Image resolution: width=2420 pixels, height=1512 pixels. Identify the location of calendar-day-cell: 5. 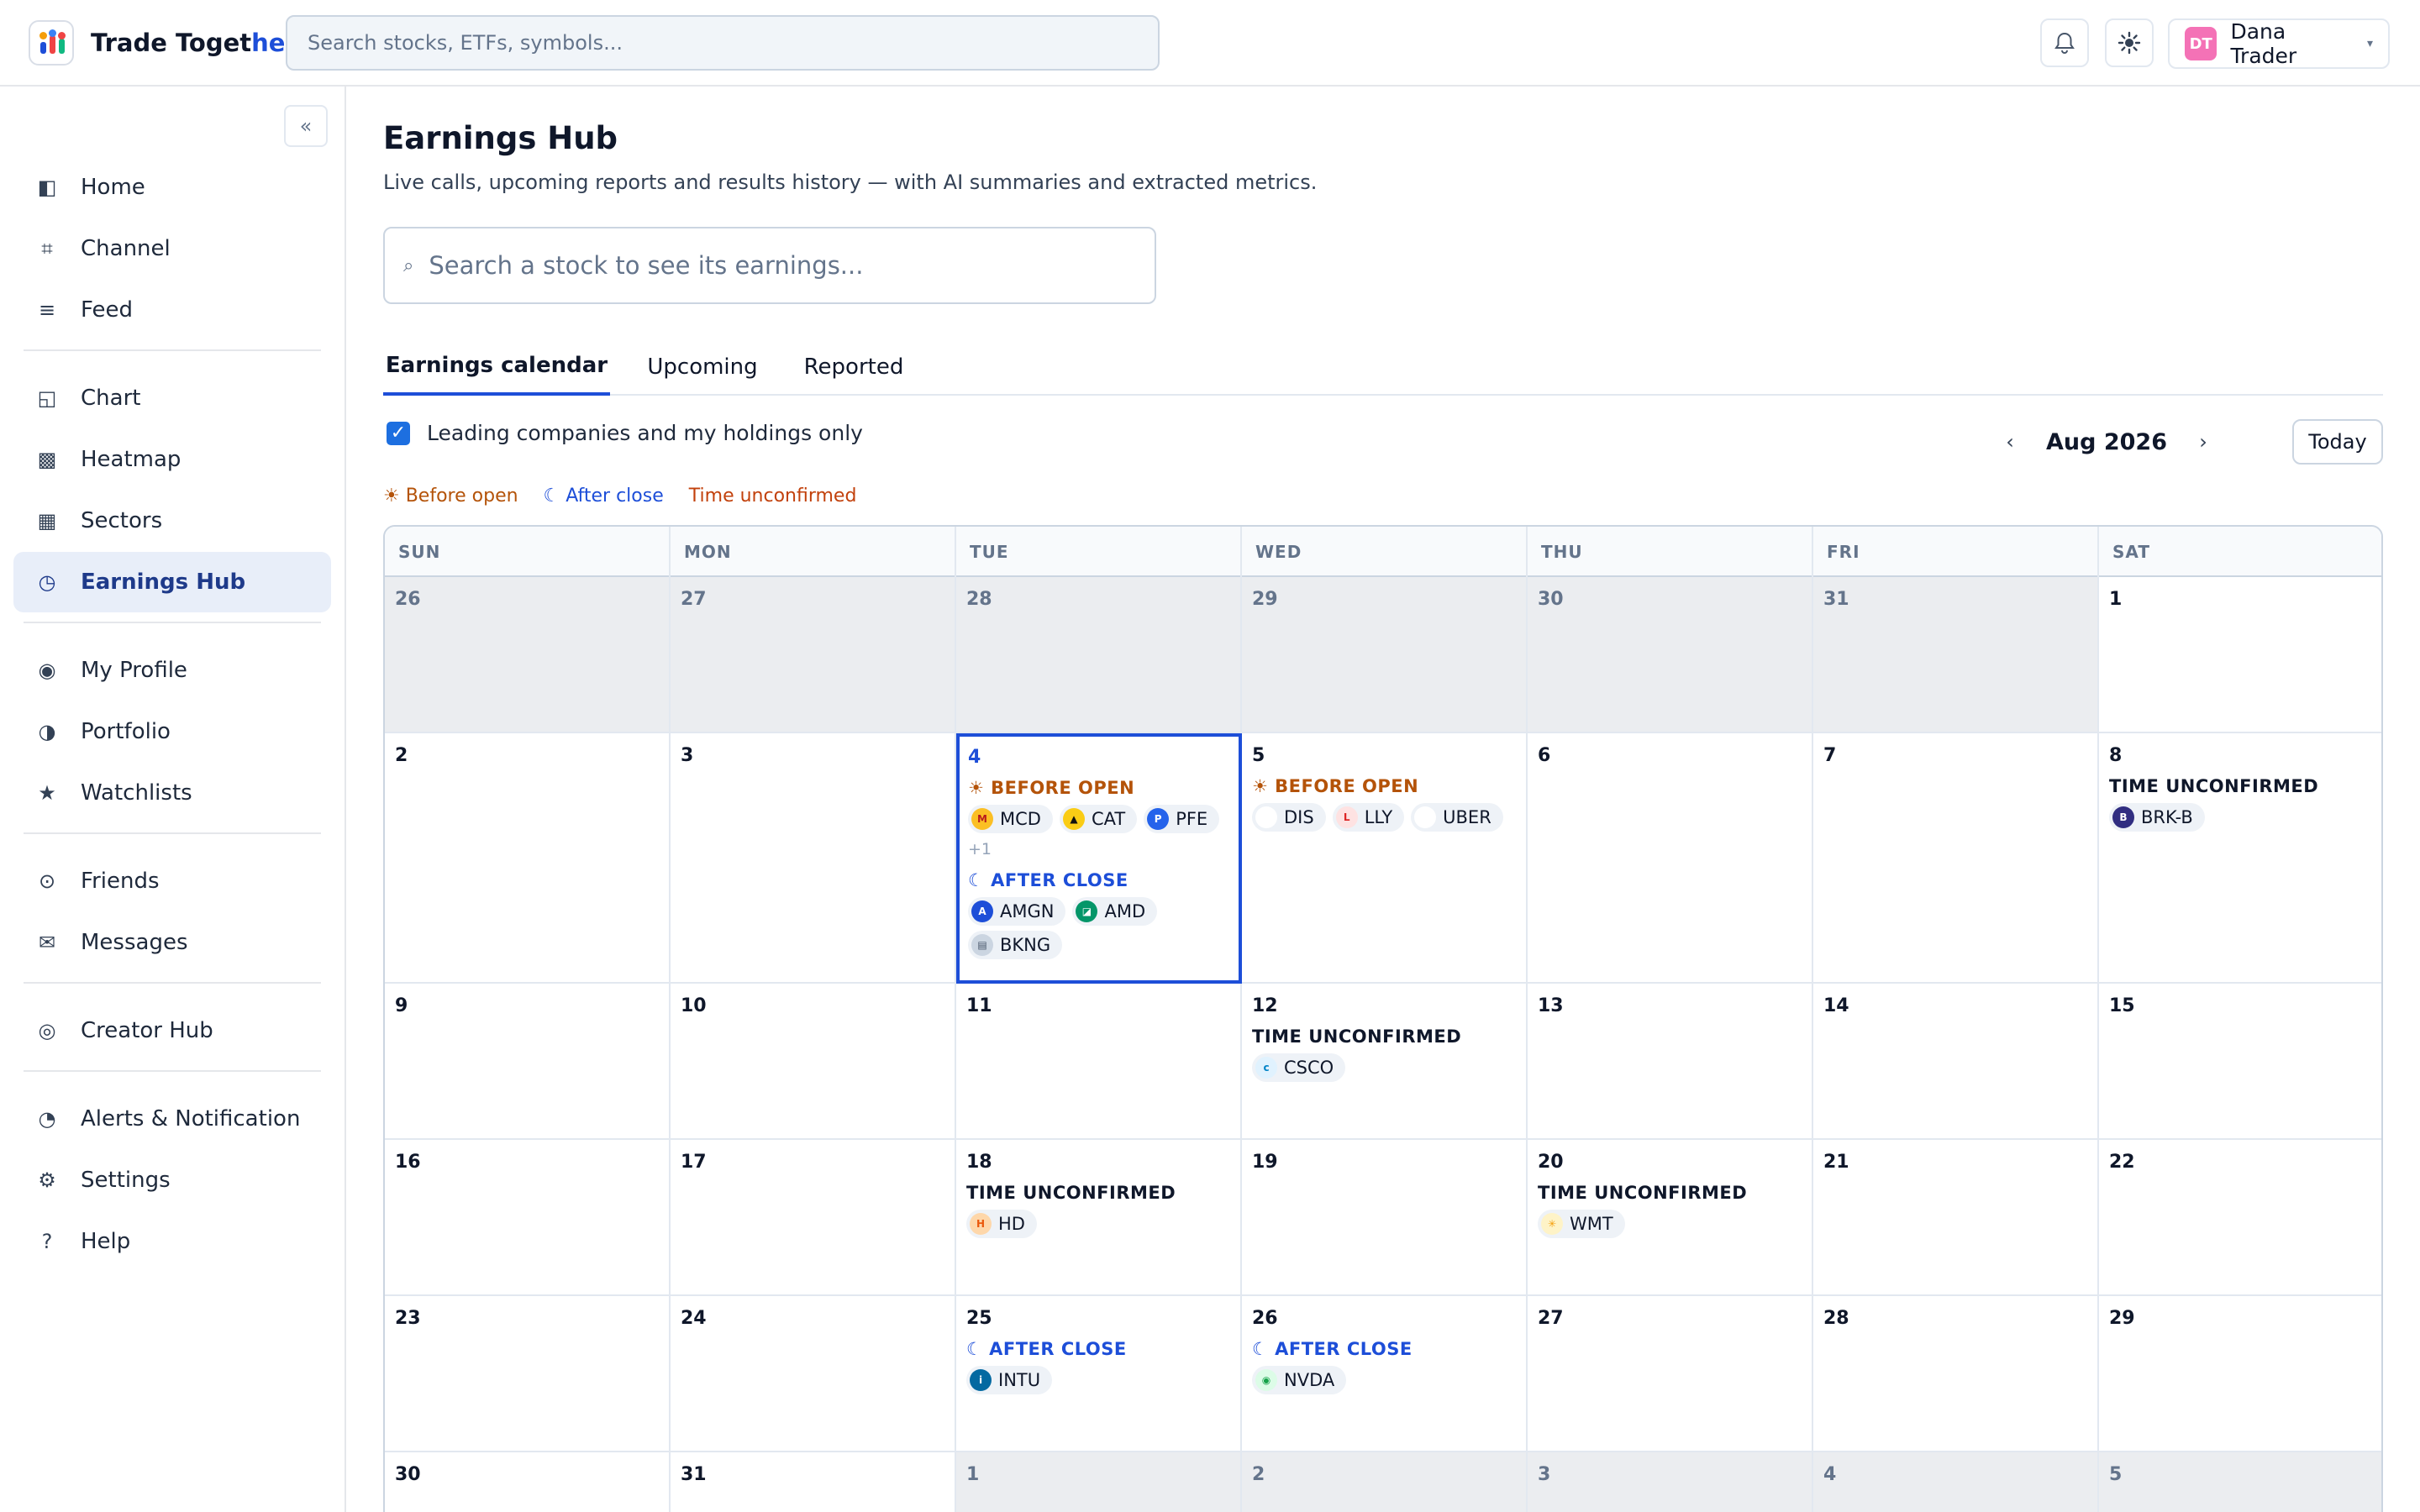
(2240, 1482).